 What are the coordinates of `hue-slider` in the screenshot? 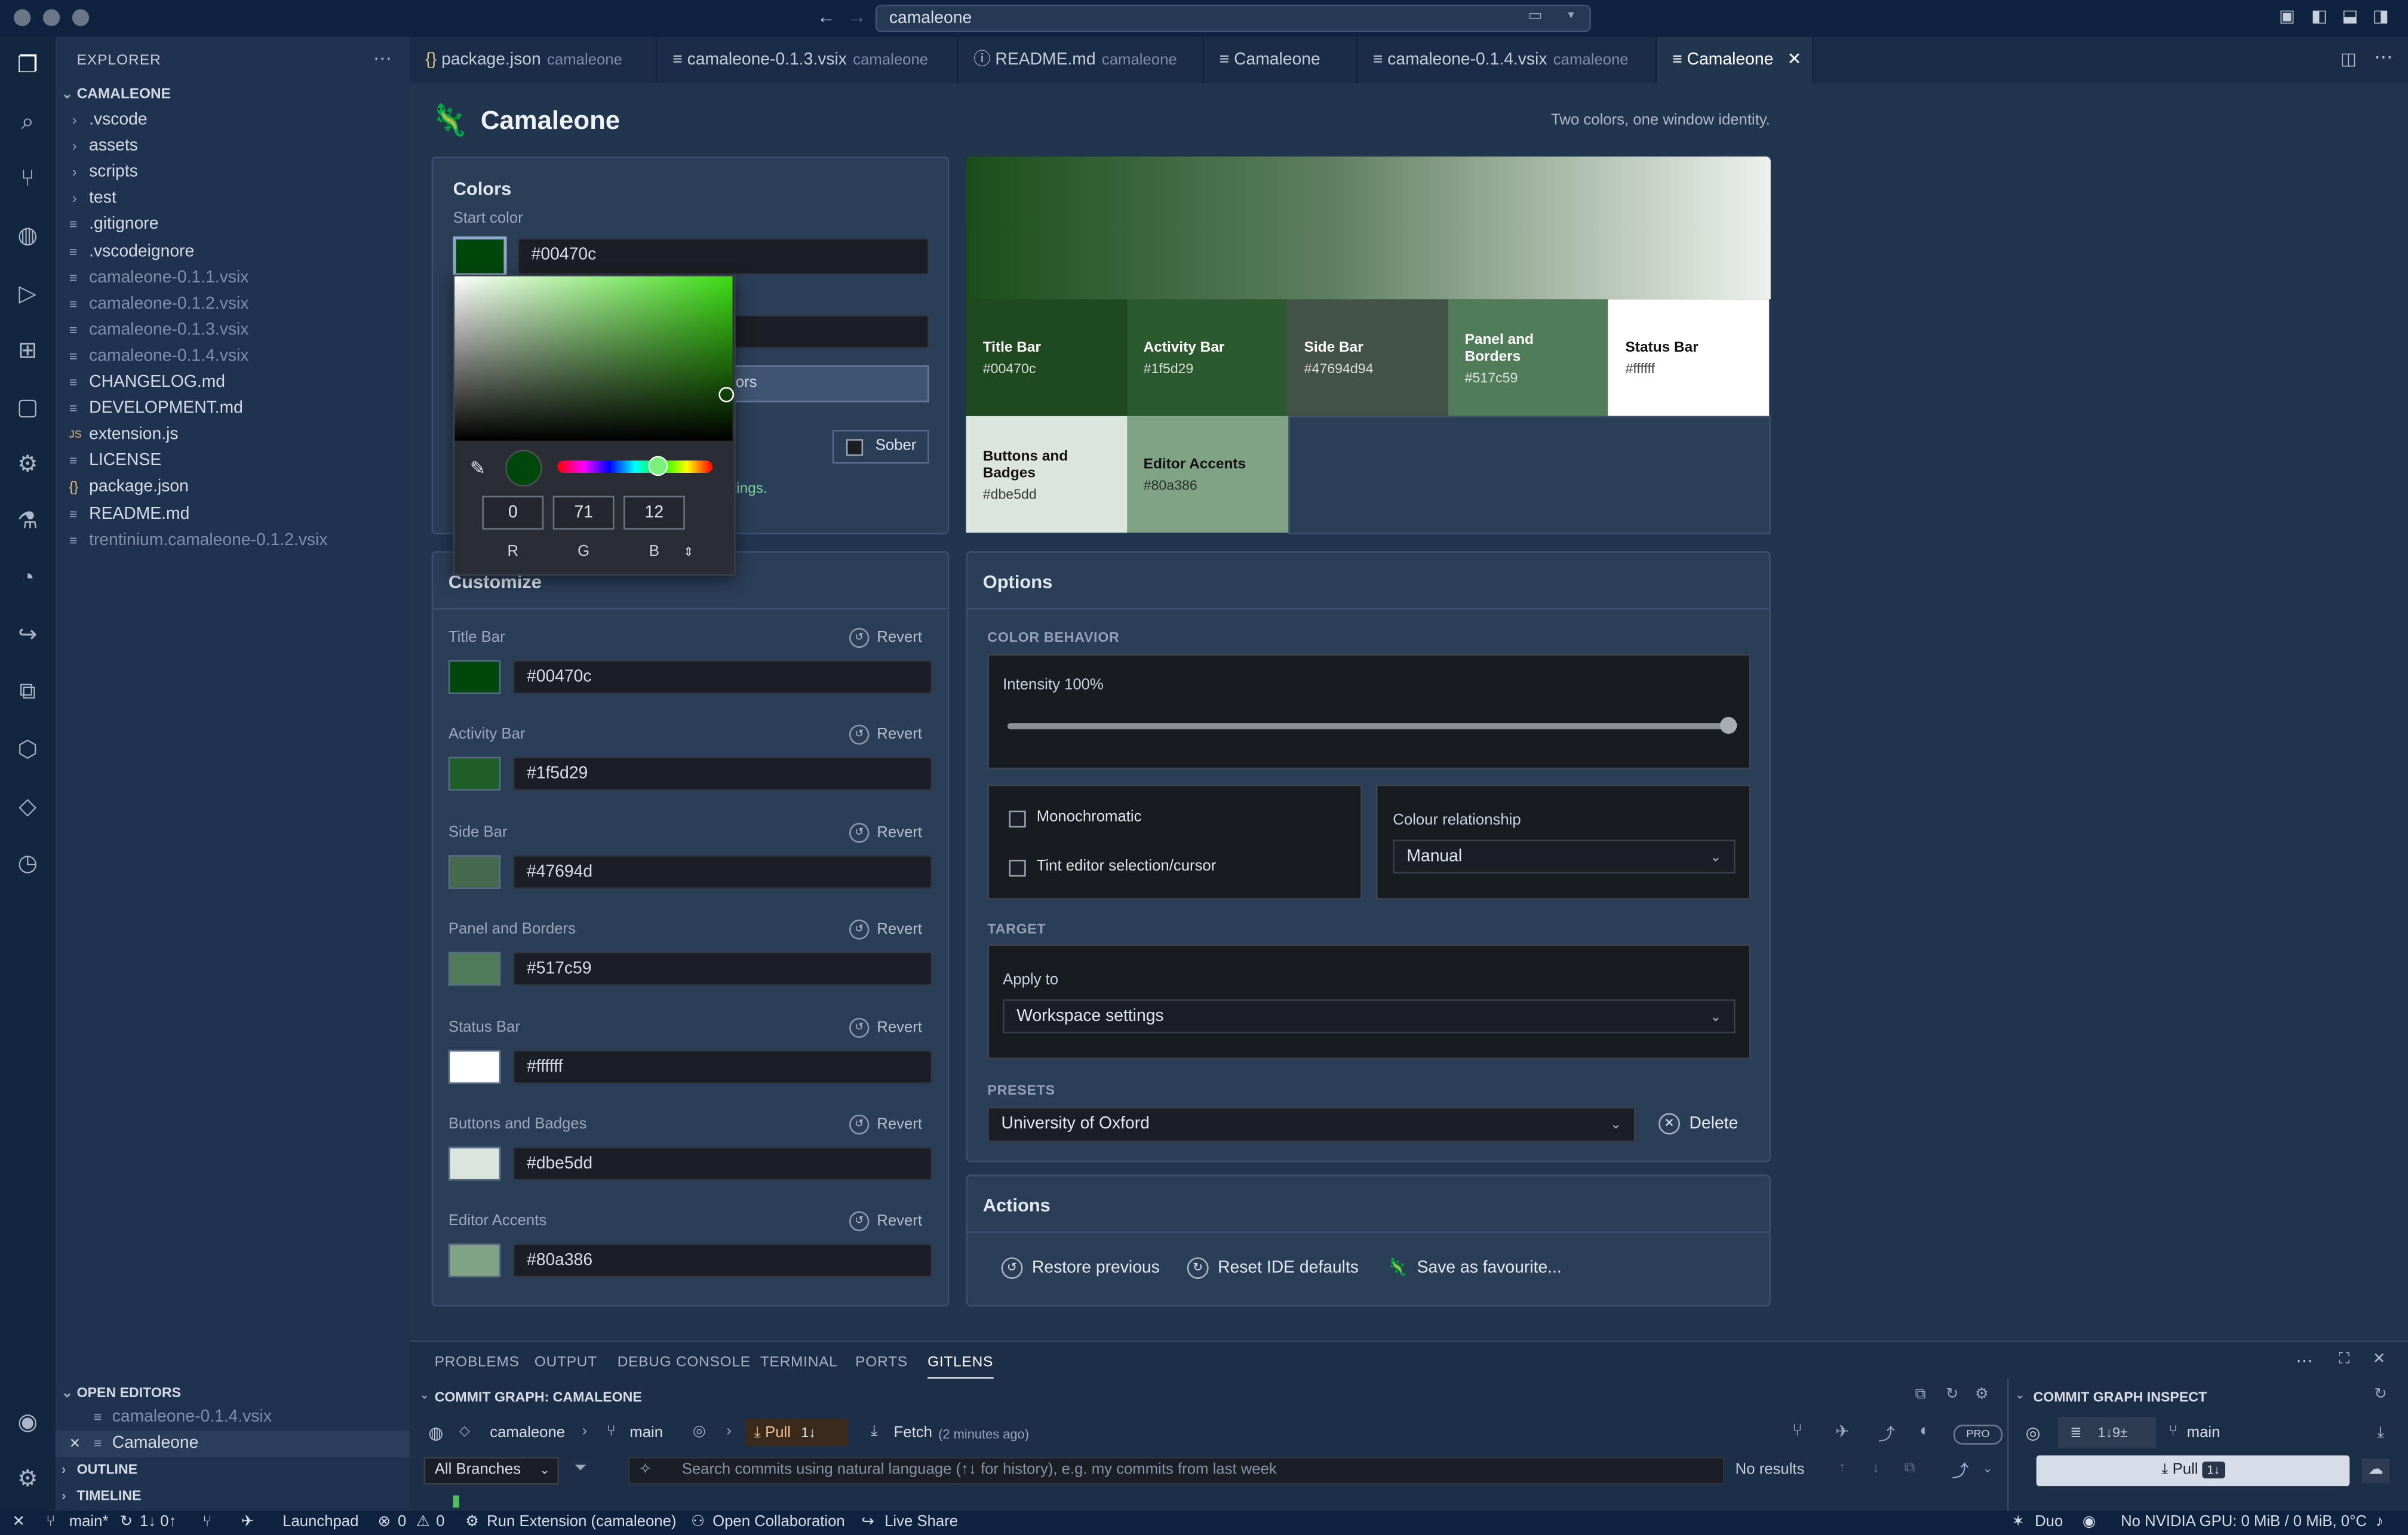 It's located at (635, 466).